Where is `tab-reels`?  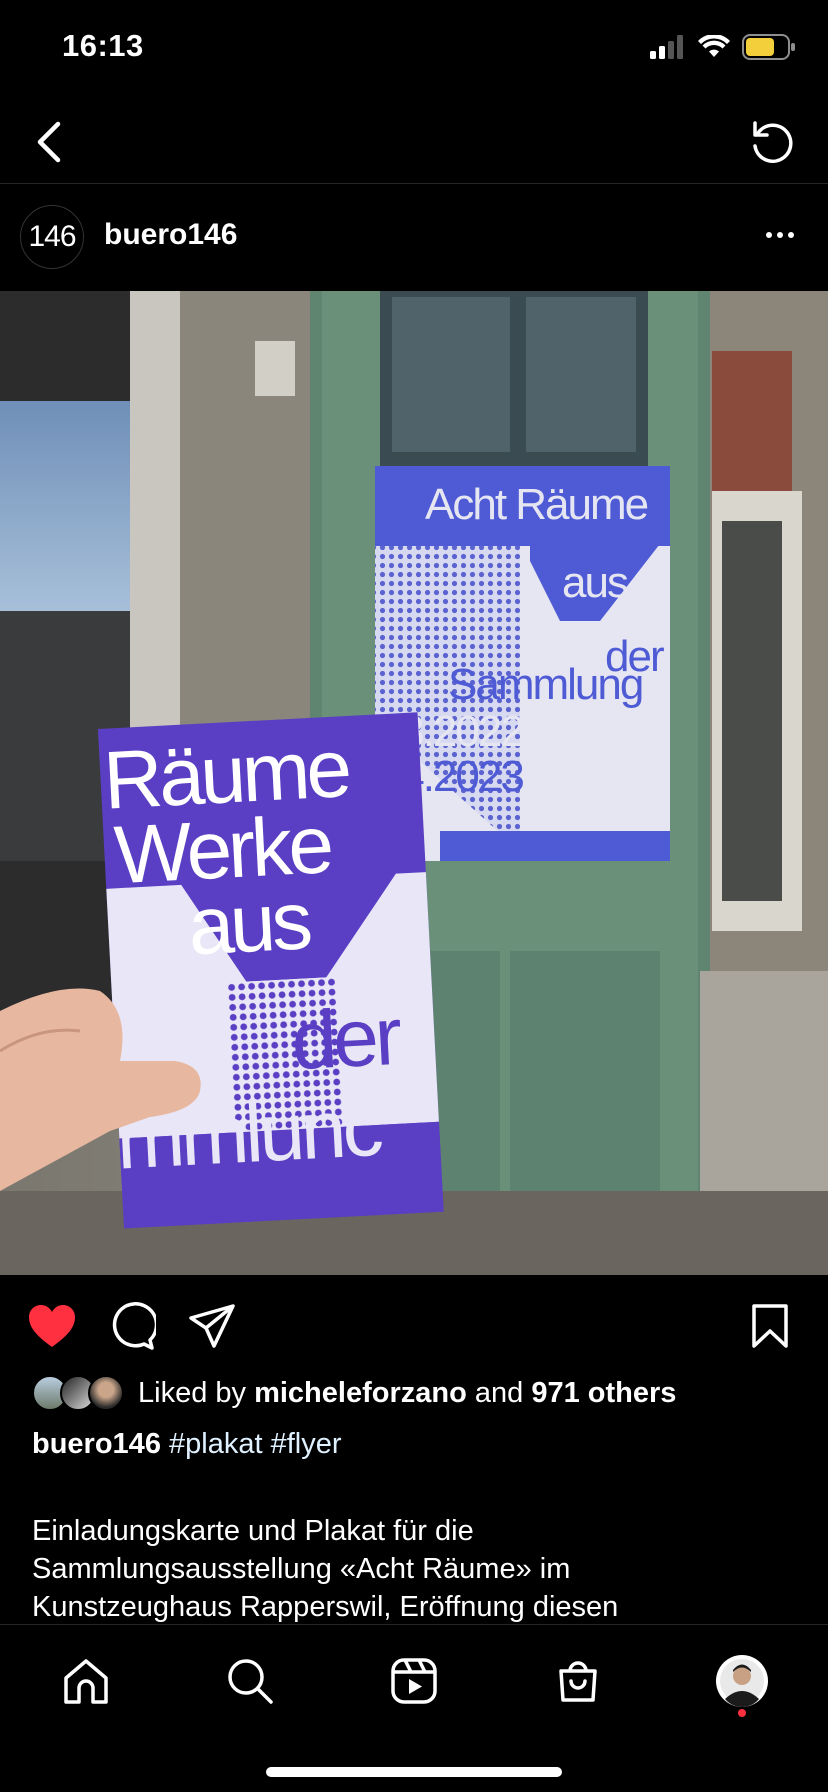 tab-reels is located at coordinates (414, 1681).